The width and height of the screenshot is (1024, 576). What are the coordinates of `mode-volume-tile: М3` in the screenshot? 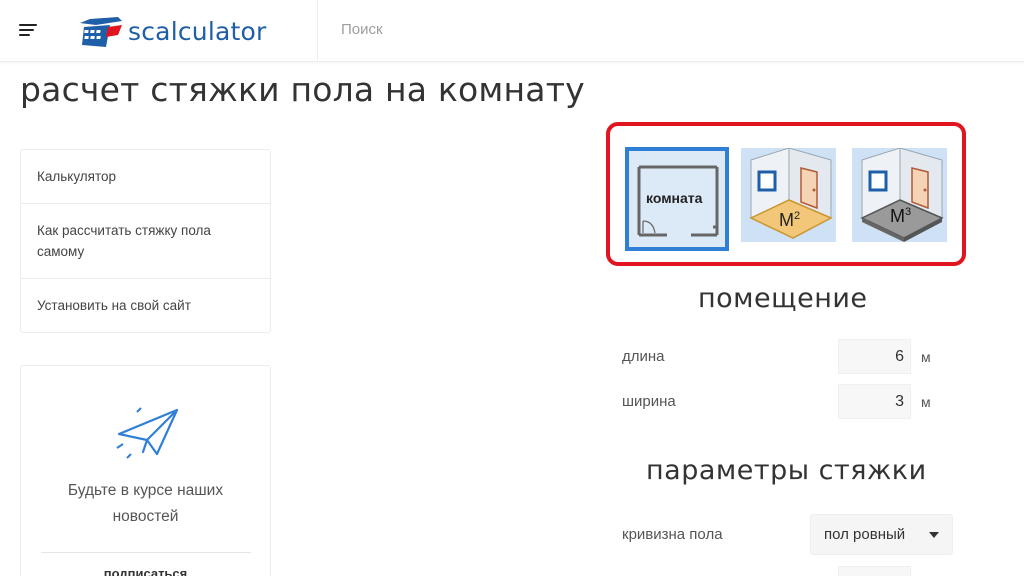 It's located at (899, 195).